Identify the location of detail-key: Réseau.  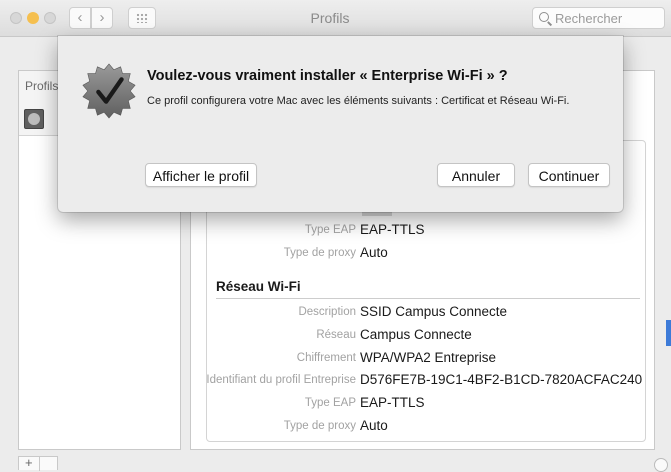
(336, 335).